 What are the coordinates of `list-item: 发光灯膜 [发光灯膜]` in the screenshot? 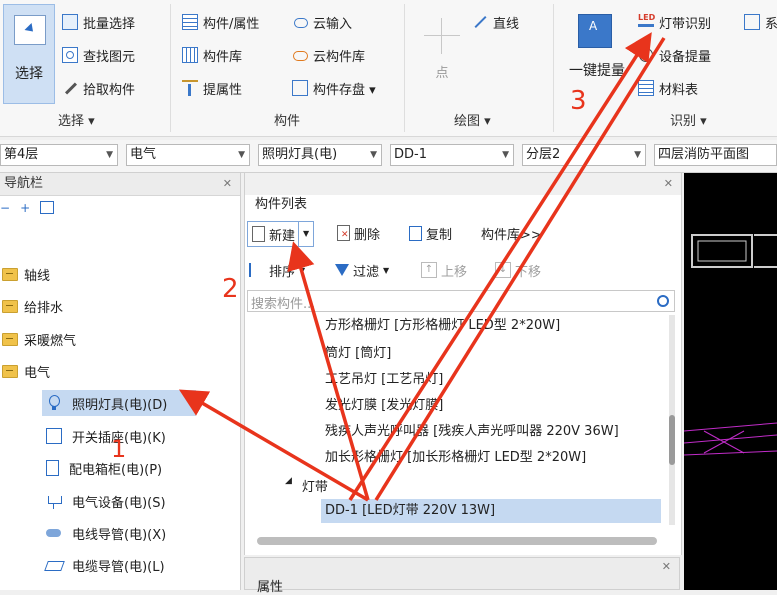 It's located at (384, 406).